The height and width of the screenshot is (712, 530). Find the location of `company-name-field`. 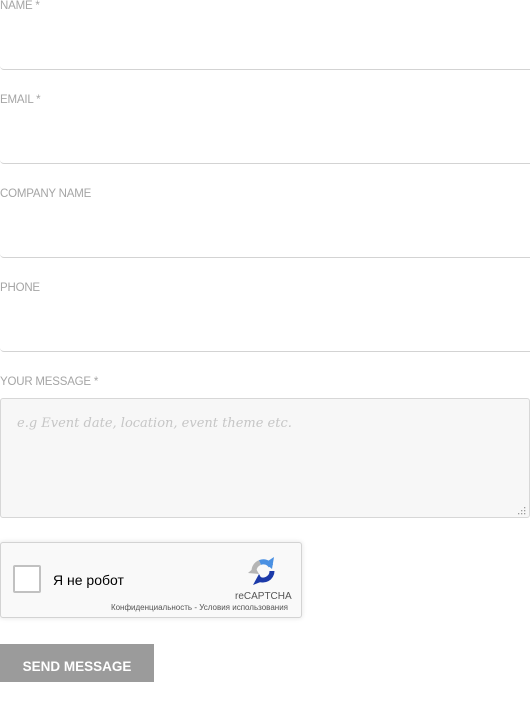

company-name-field is located at coordinates (265, 239).